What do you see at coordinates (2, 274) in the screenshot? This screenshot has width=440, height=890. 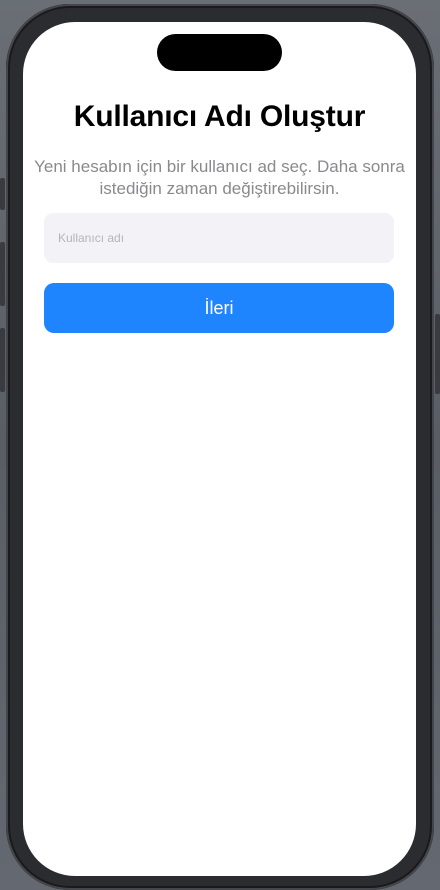 I see `volume-up-button` at bounding box center [2, 274].